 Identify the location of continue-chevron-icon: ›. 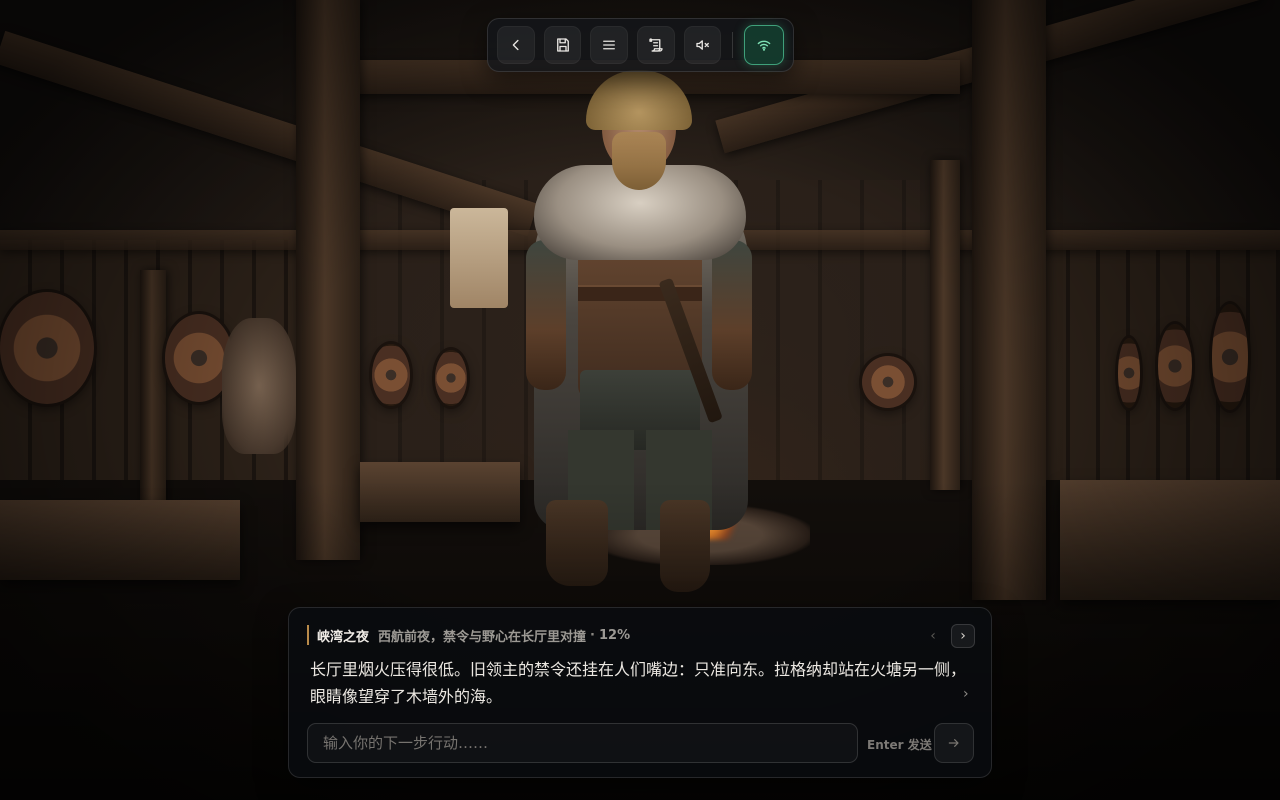
(966, 694).